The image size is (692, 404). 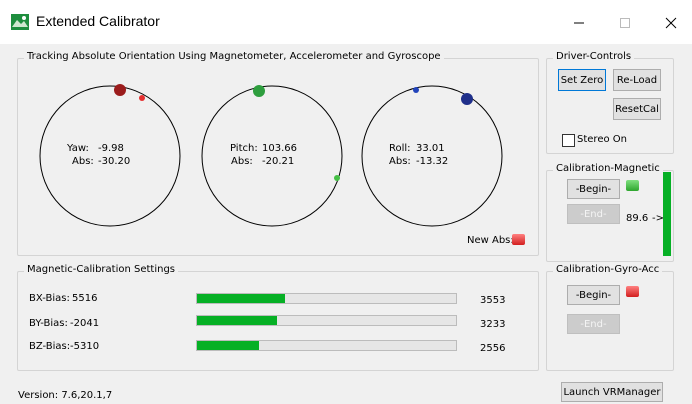 What do you see at coordinates (400, 148) in the screenshot?
I see `roll-label: Roll:` at bounding box center [400, 148].